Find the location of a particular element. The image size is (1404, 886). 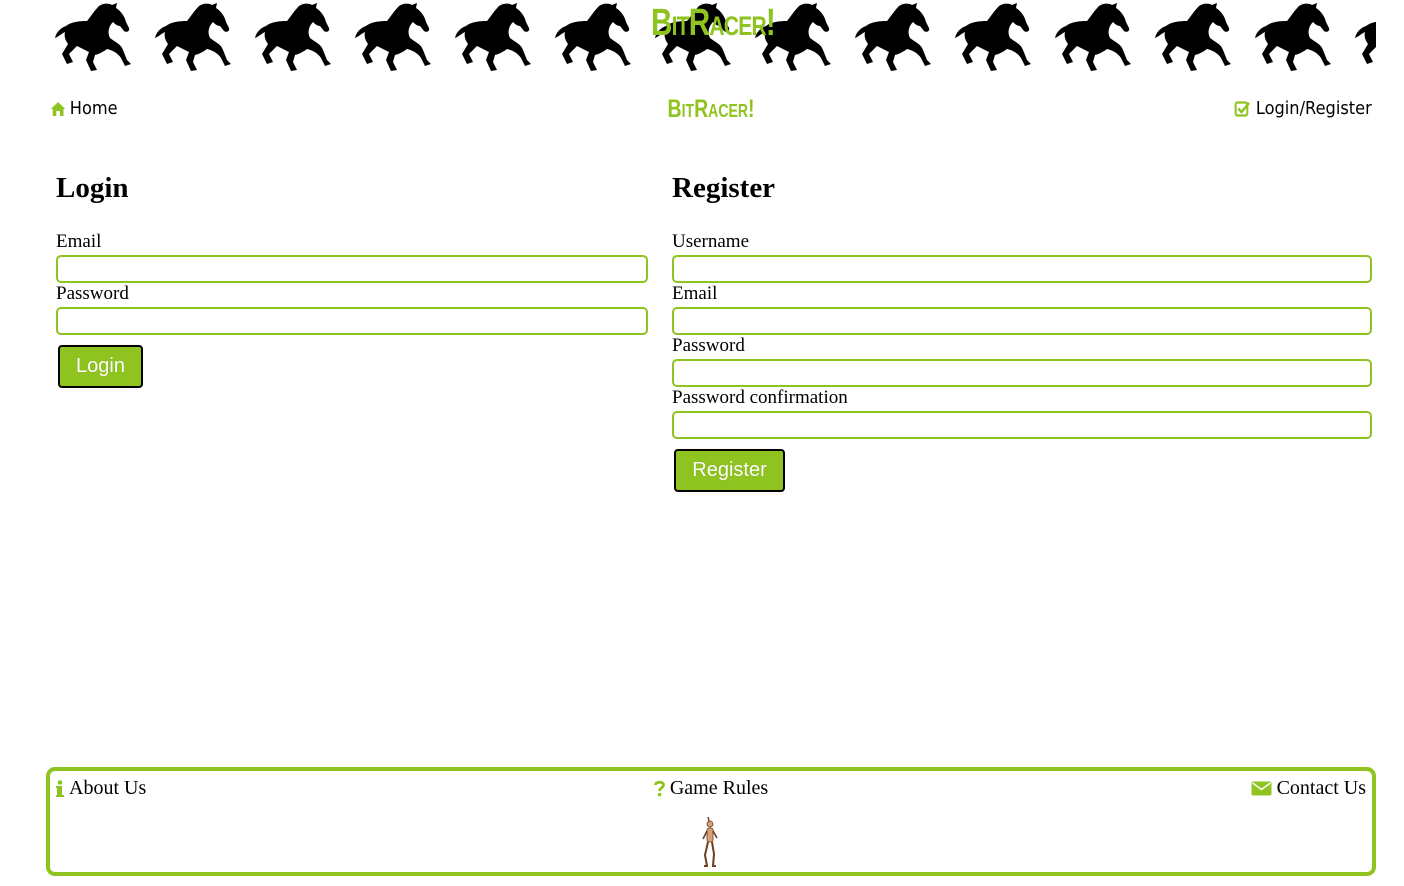

header-banner: BitRacer! is located at coordinates (713, 38).